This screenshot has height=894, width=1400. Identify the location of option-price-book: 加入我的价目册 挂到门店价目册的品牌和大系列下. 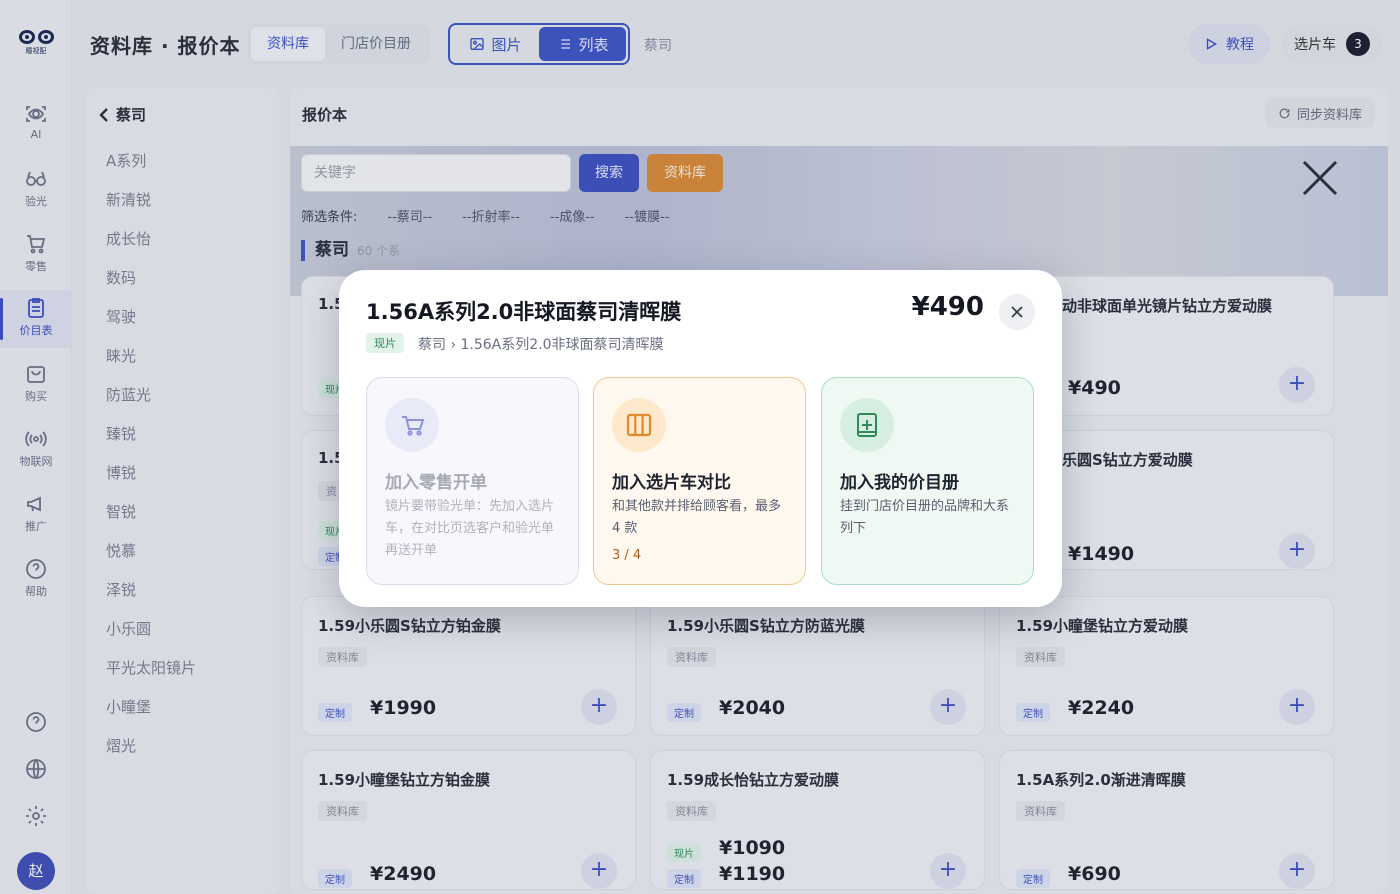
(927, 481).